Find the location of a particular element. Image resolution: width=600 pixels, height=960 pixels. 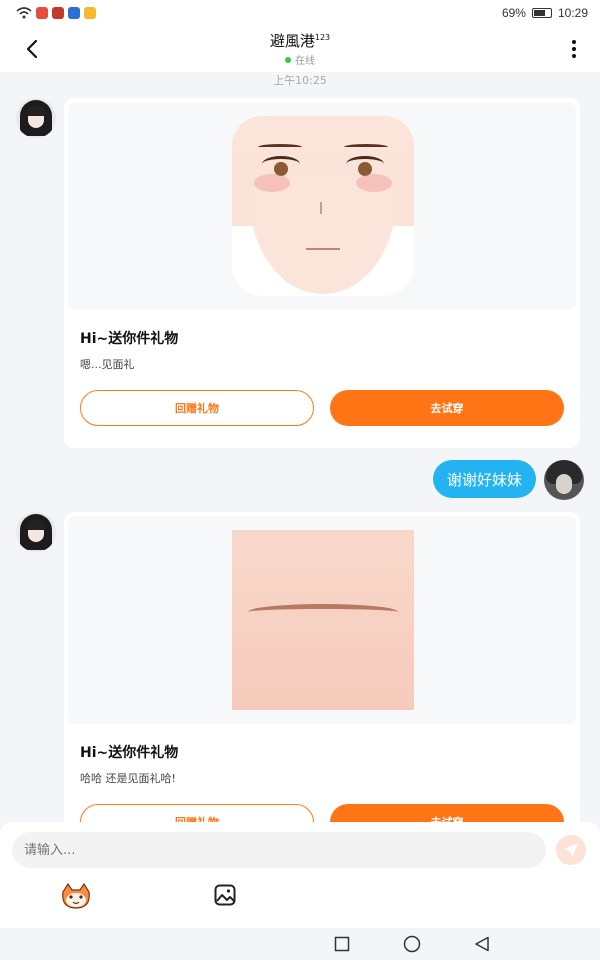

chat-header: 避風港123 在线 is located at coordinates (300, 49).